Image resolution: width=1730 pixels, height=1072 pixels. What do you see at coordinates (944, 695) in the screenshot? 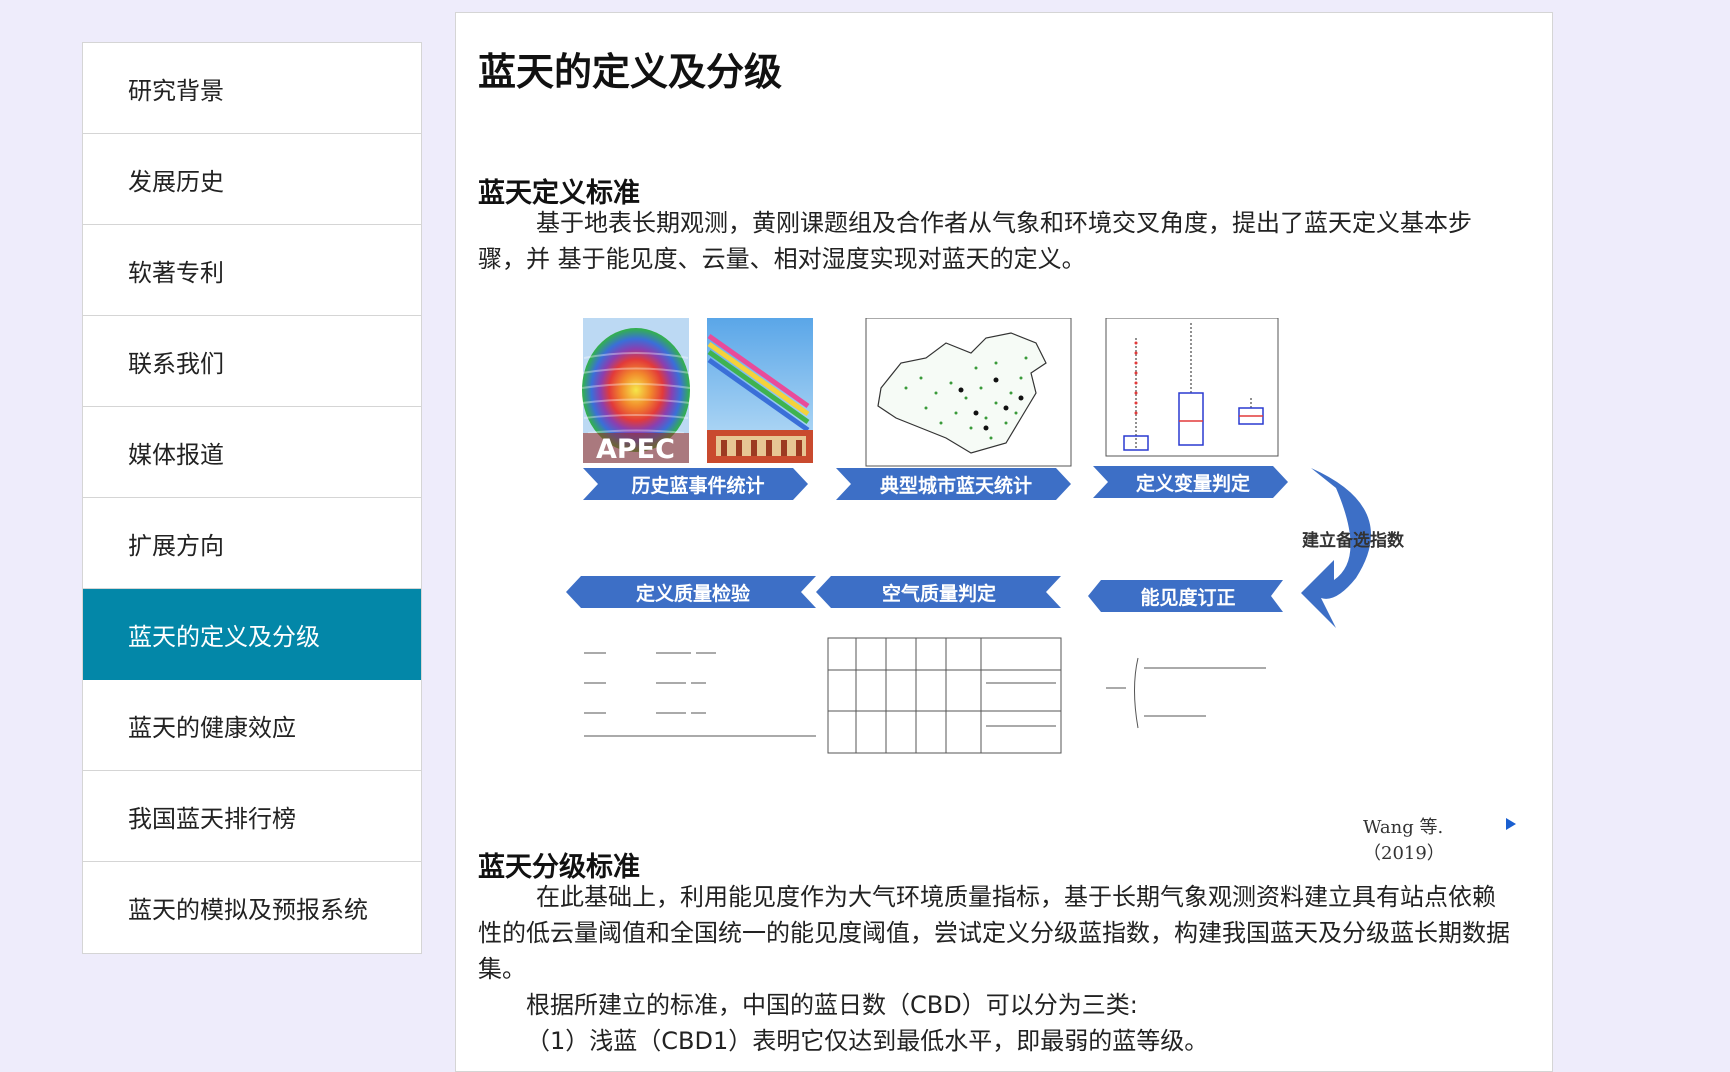
I see `air-quality-table-image` at bounding box center [944, 695].